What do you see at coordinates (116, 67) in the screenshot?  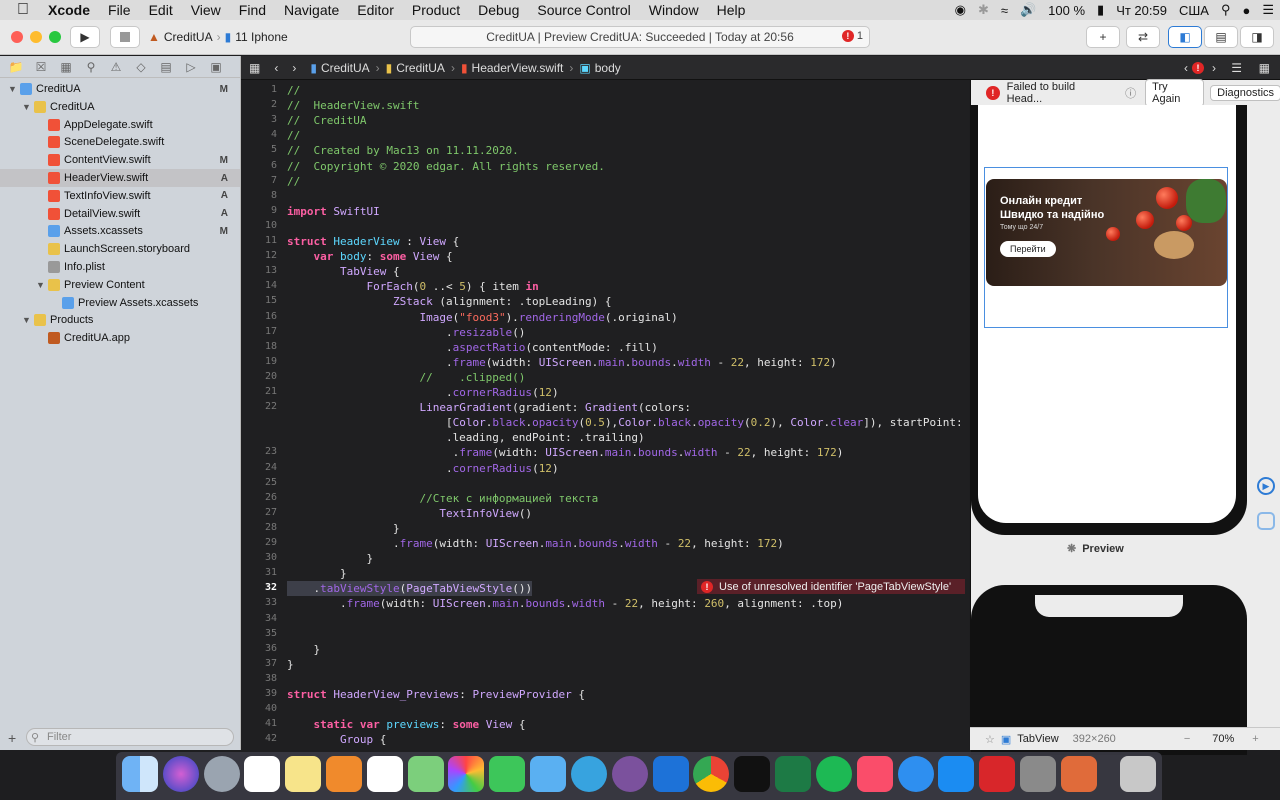 I see `issue-tab-icon: ⚠` at bounding box center [116, 67].